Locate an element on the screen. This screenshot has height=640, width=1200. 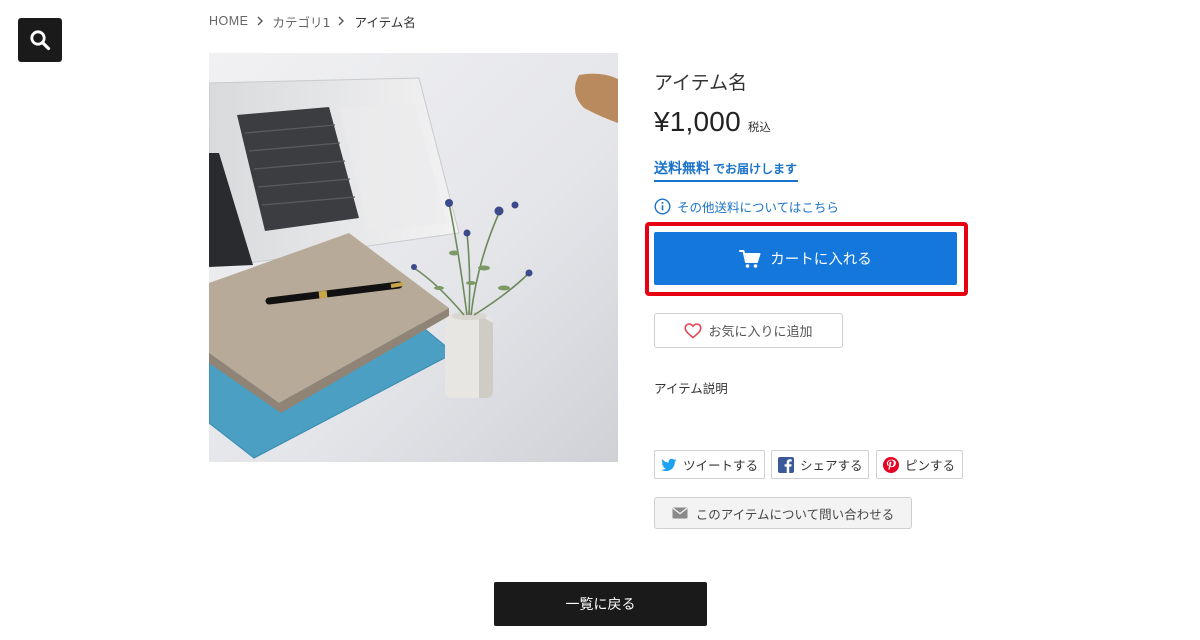
back-to-list-button: 一覧に戻る is located at coordinates (600, 604).